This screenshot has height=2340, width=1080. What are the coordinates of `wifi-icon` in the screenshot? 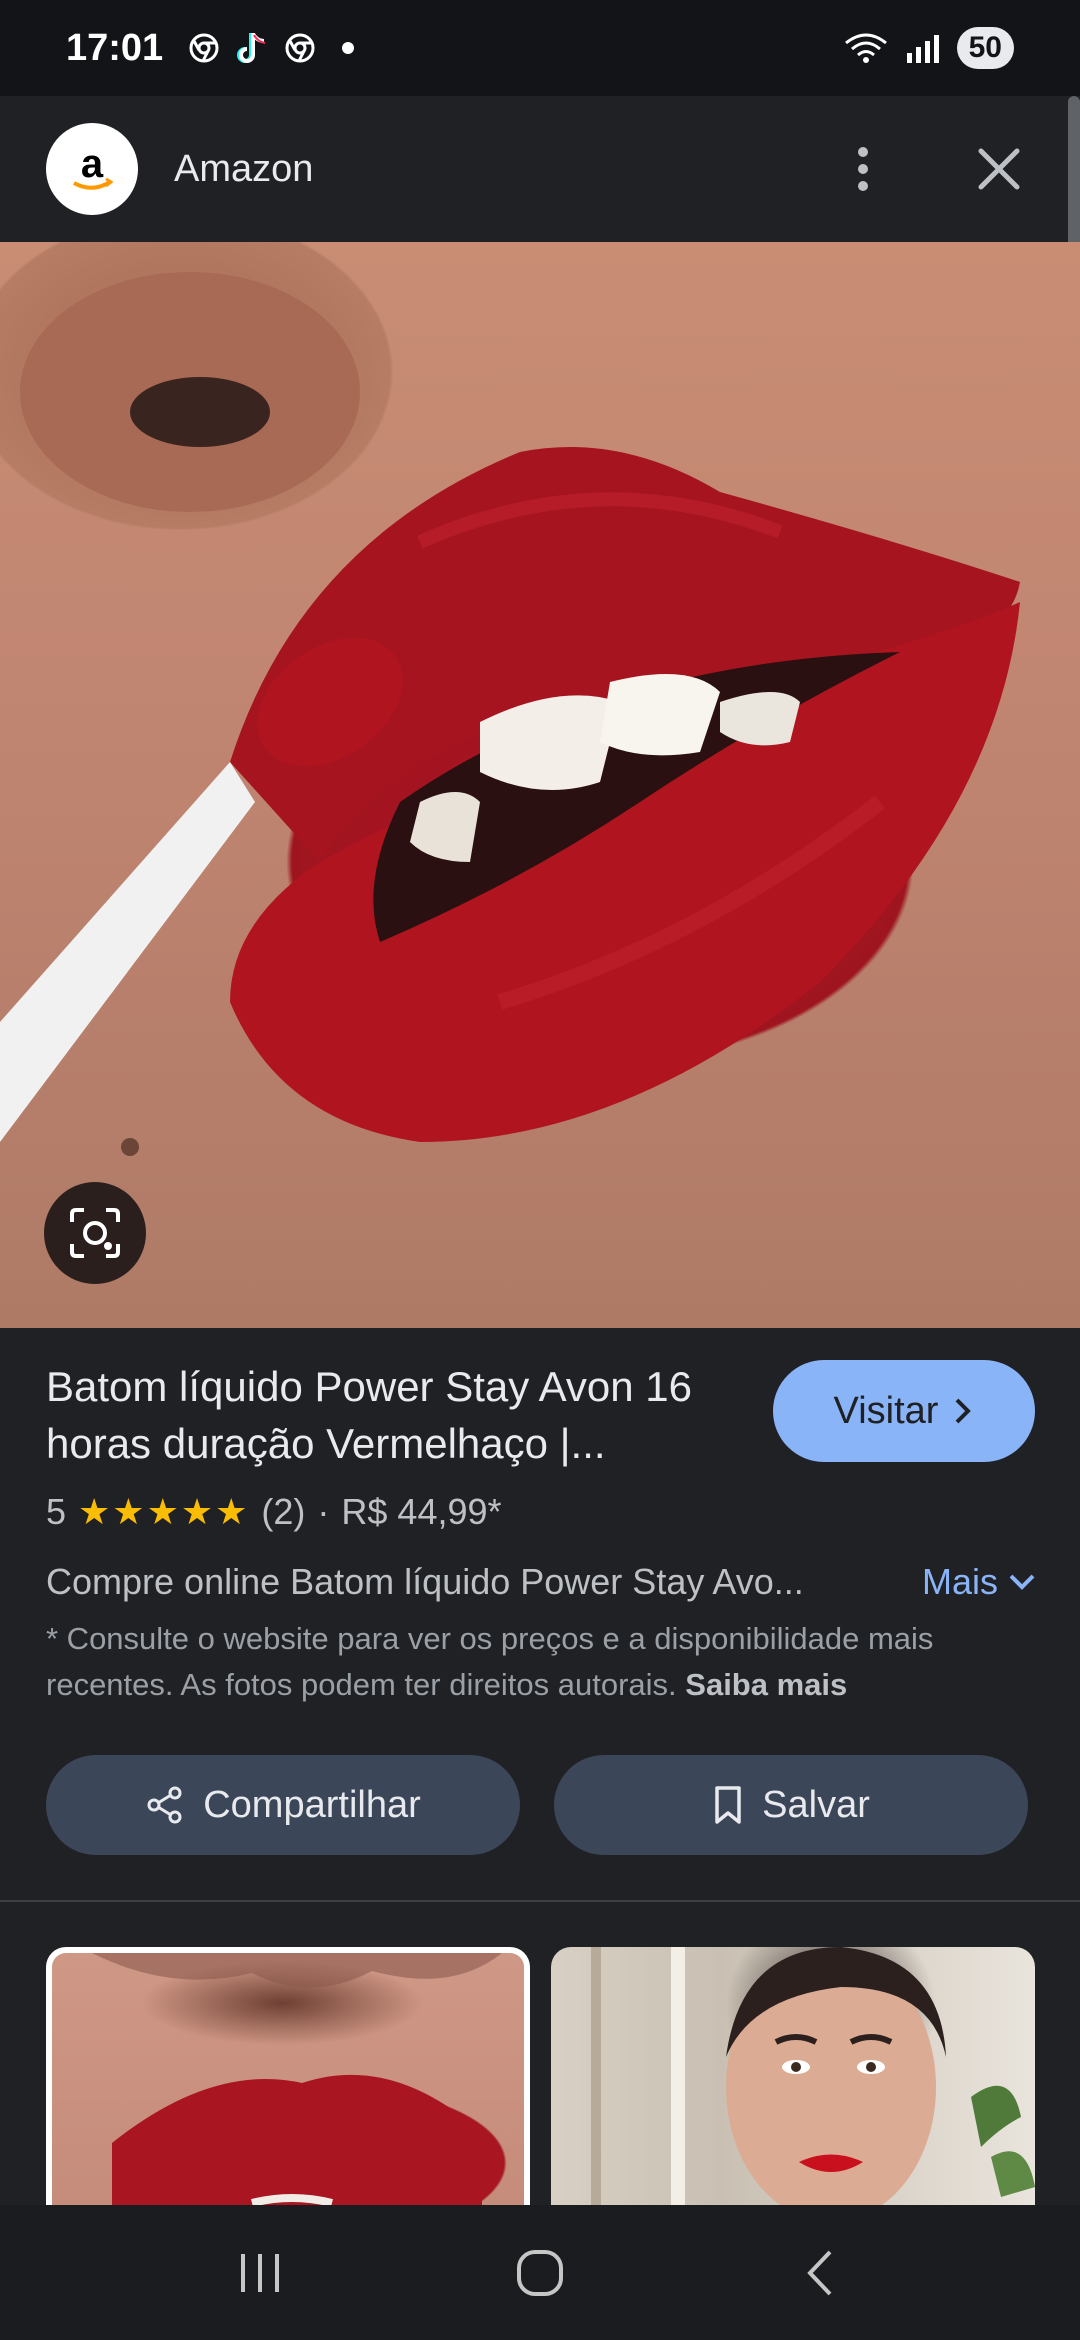 It's located at (866, 48).